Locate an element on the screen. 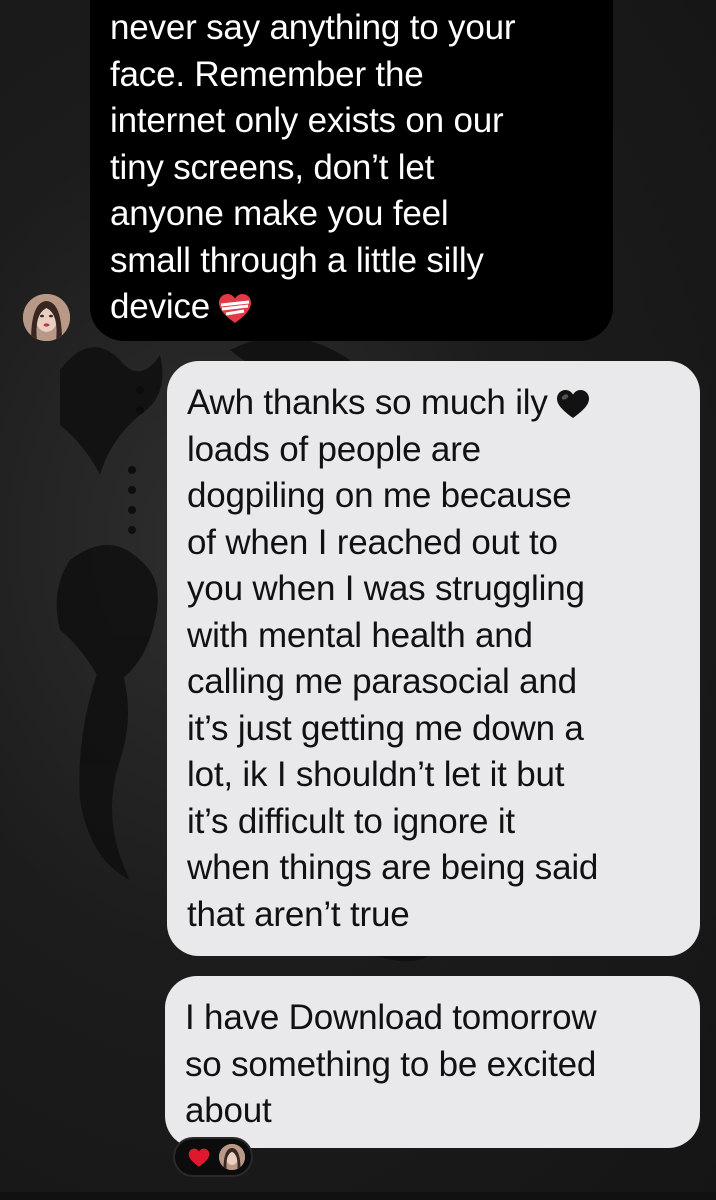 This screenshot has width=716, height=1200. message-text-line: calling me parasocial and is located at coordinates (382, 681).